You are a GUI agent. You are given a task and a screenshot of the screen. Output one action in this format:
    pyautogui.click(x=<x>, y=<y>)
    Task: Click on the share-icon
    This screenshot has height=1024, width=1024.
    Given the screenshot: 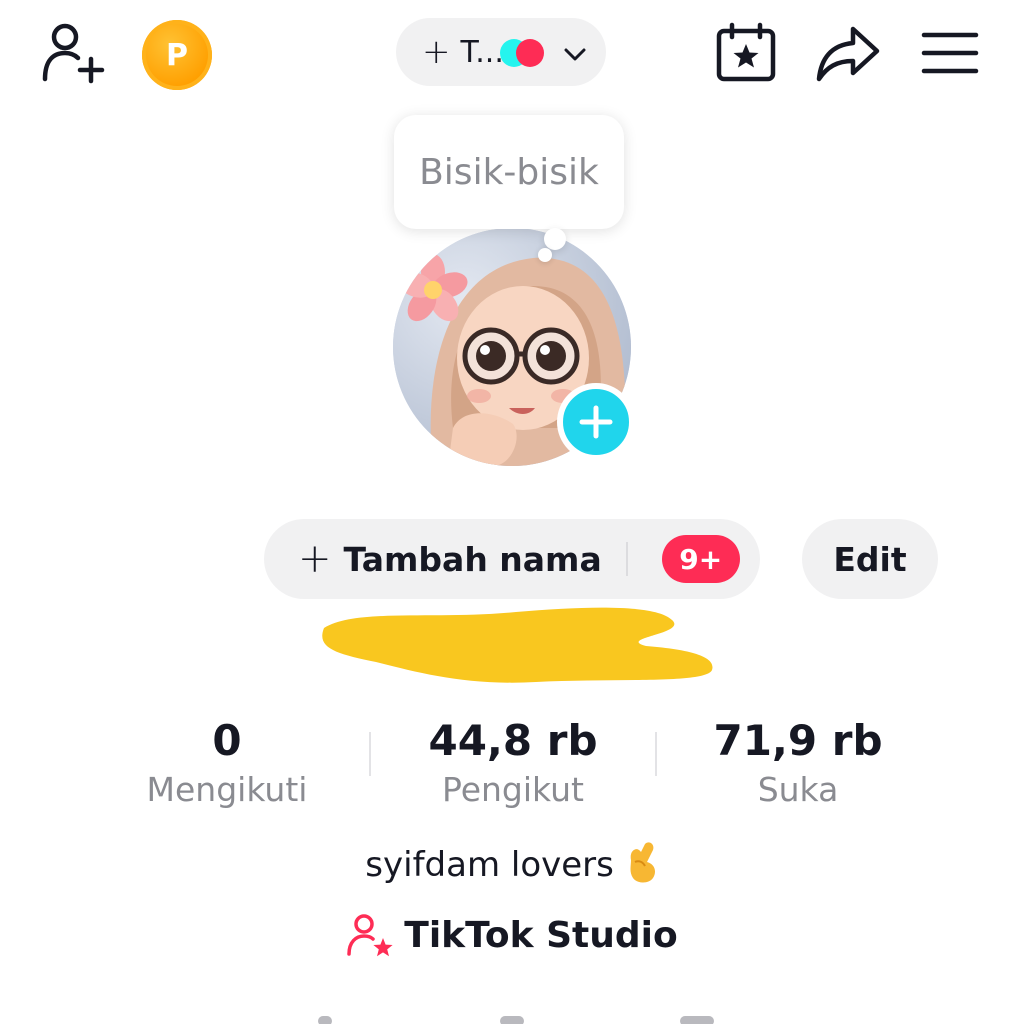 What is the action you would take?
    pyautogui.click(x=848, y=53)
    